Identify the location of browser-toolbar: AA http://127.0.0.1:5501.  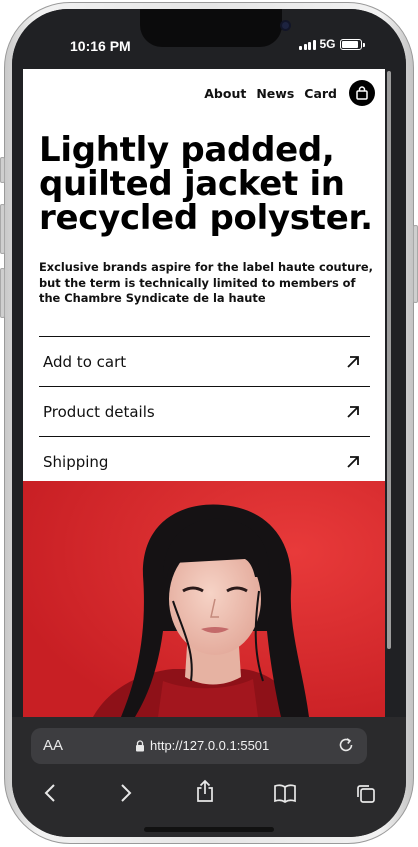
(209, 777).